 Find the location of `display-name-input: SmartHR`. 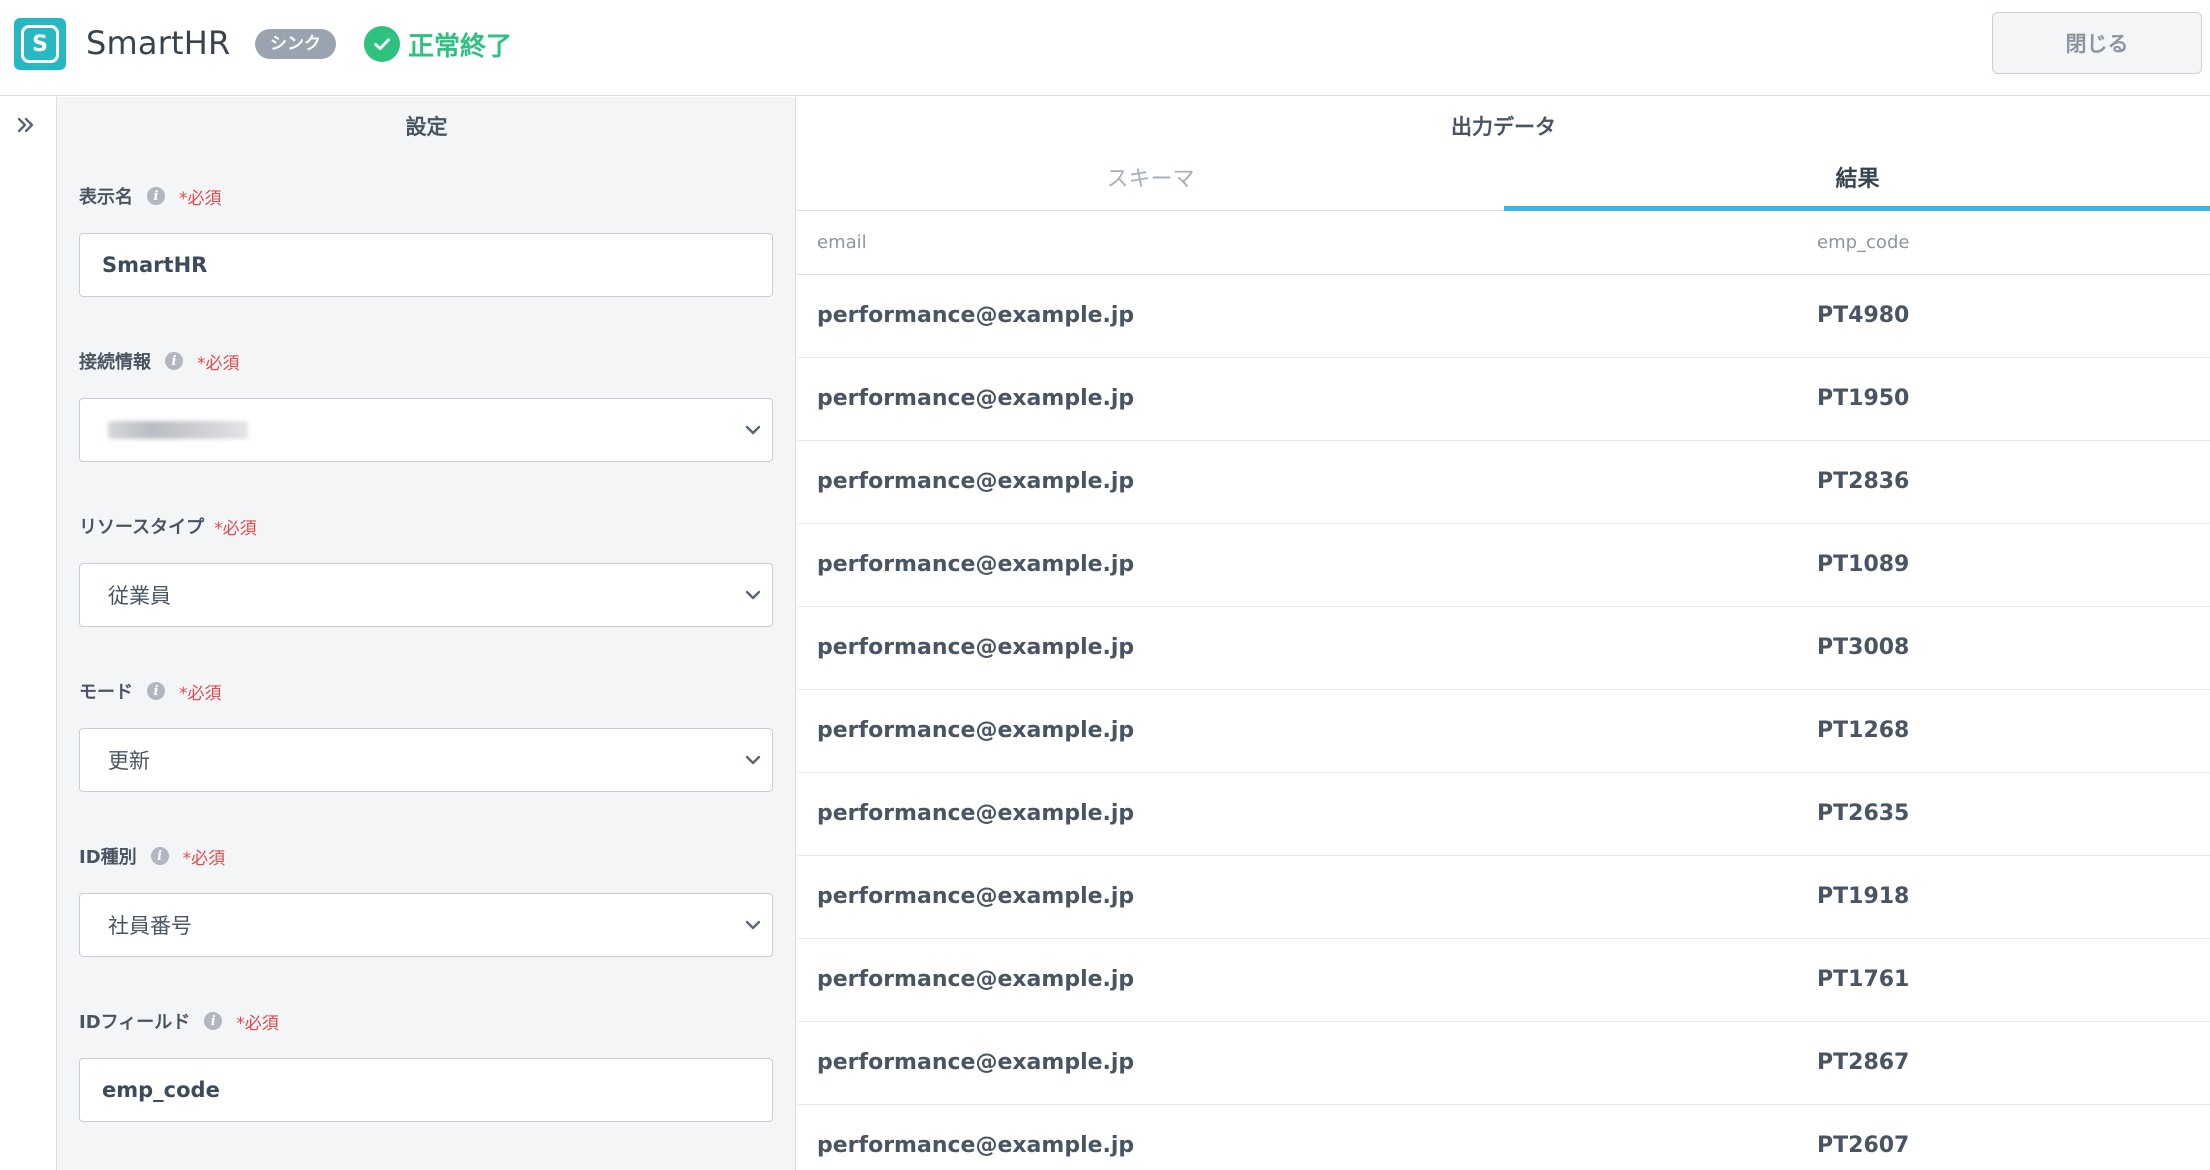

display-name-input: SmartHR is located at coordinates (426, 265).